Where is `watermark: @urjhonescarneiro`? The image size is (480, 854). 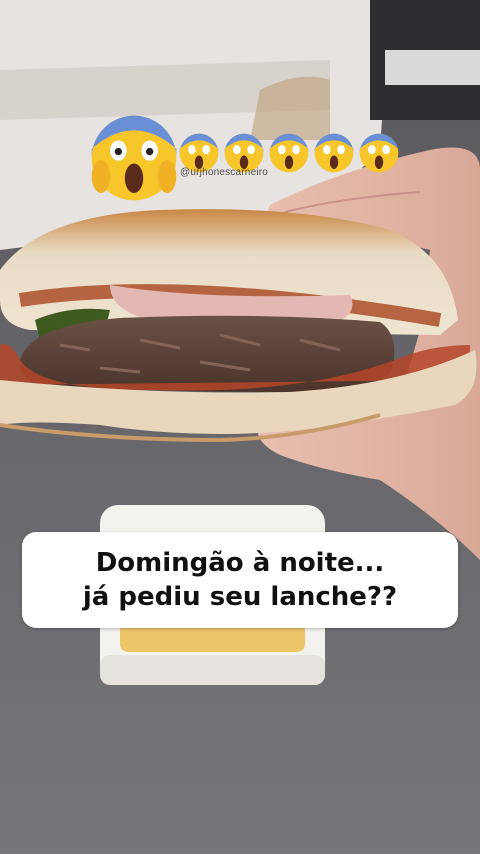 watermark: @urjhonescarneiro is located at coordinates (224, 172).